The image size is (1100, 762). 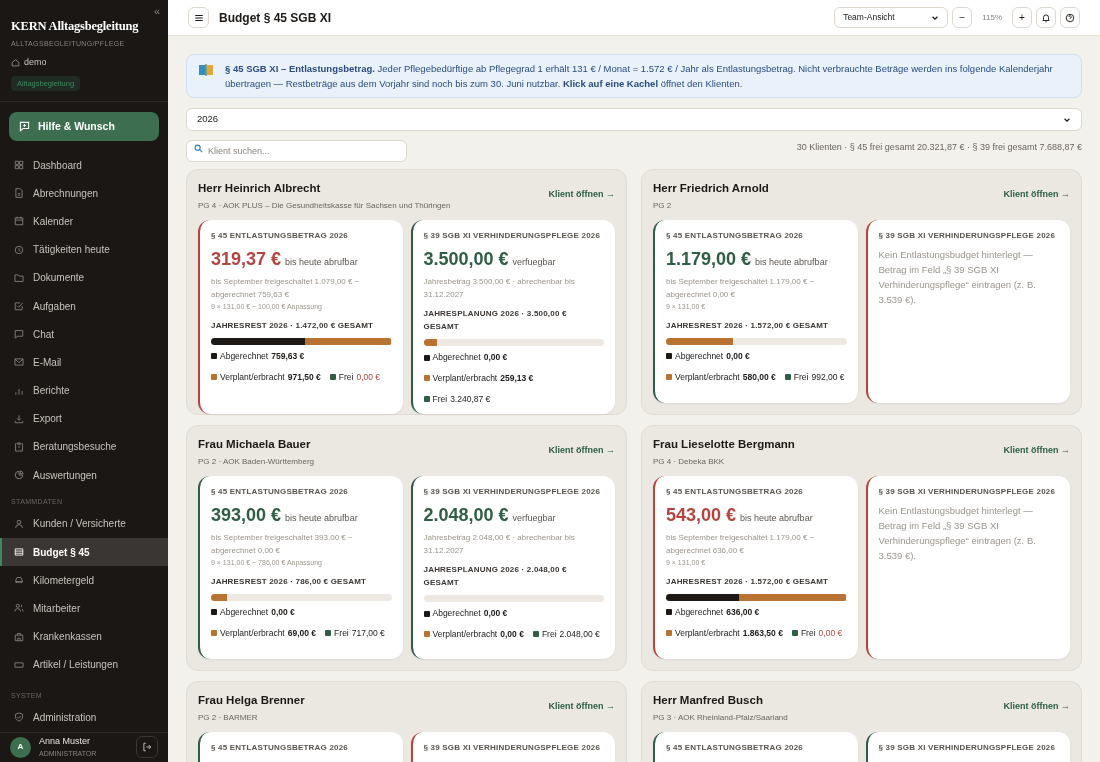 What do you see at coordinates (84, 306) in the screenshot?
I see `nav-item: Aufgaben` at bounding box center [84, 306].